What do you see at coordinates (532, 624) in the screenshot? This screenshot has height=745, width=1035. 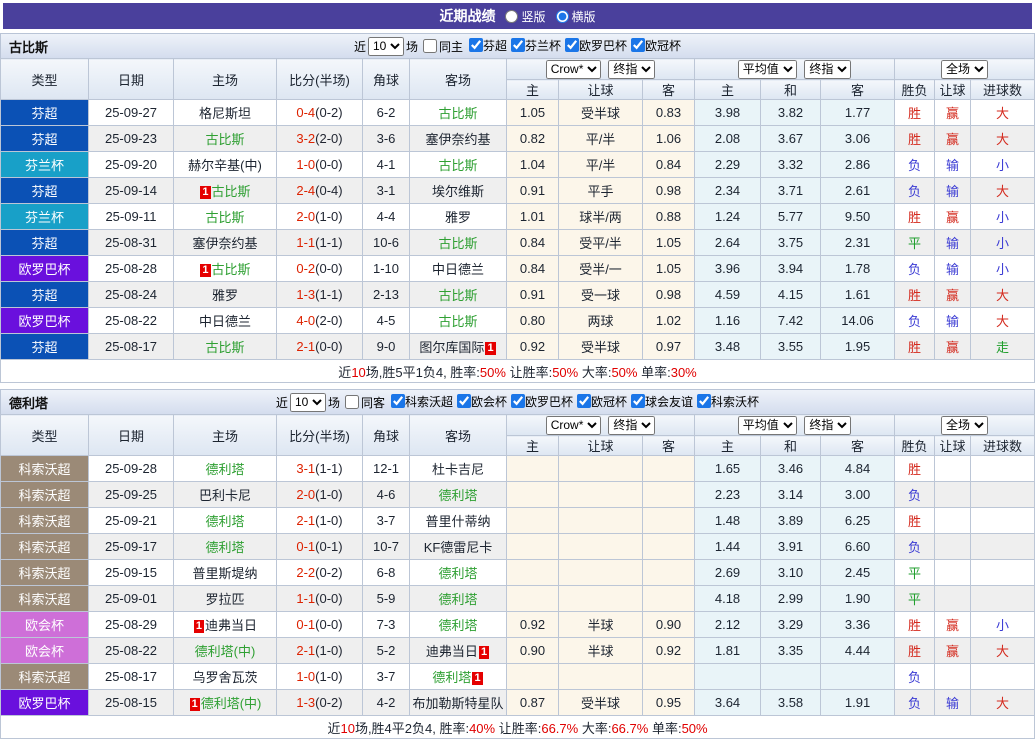 I see `odds-home-cell: 0.92` at bounding box center [532, 624].